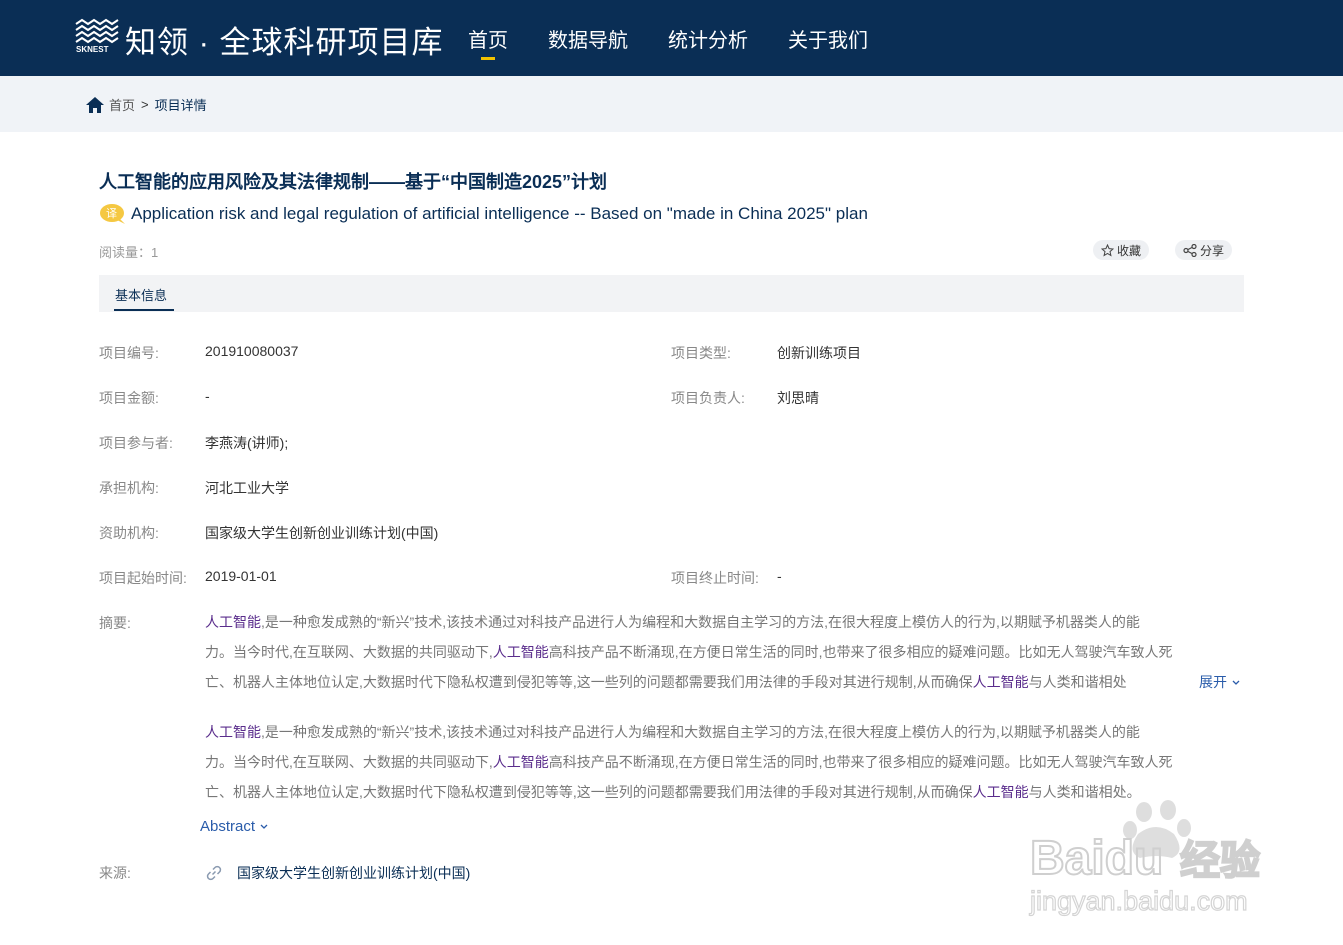 This screenshot has width=1343, height=945. I want to click on project-type-label: 项目类型:, so click(701, 353).